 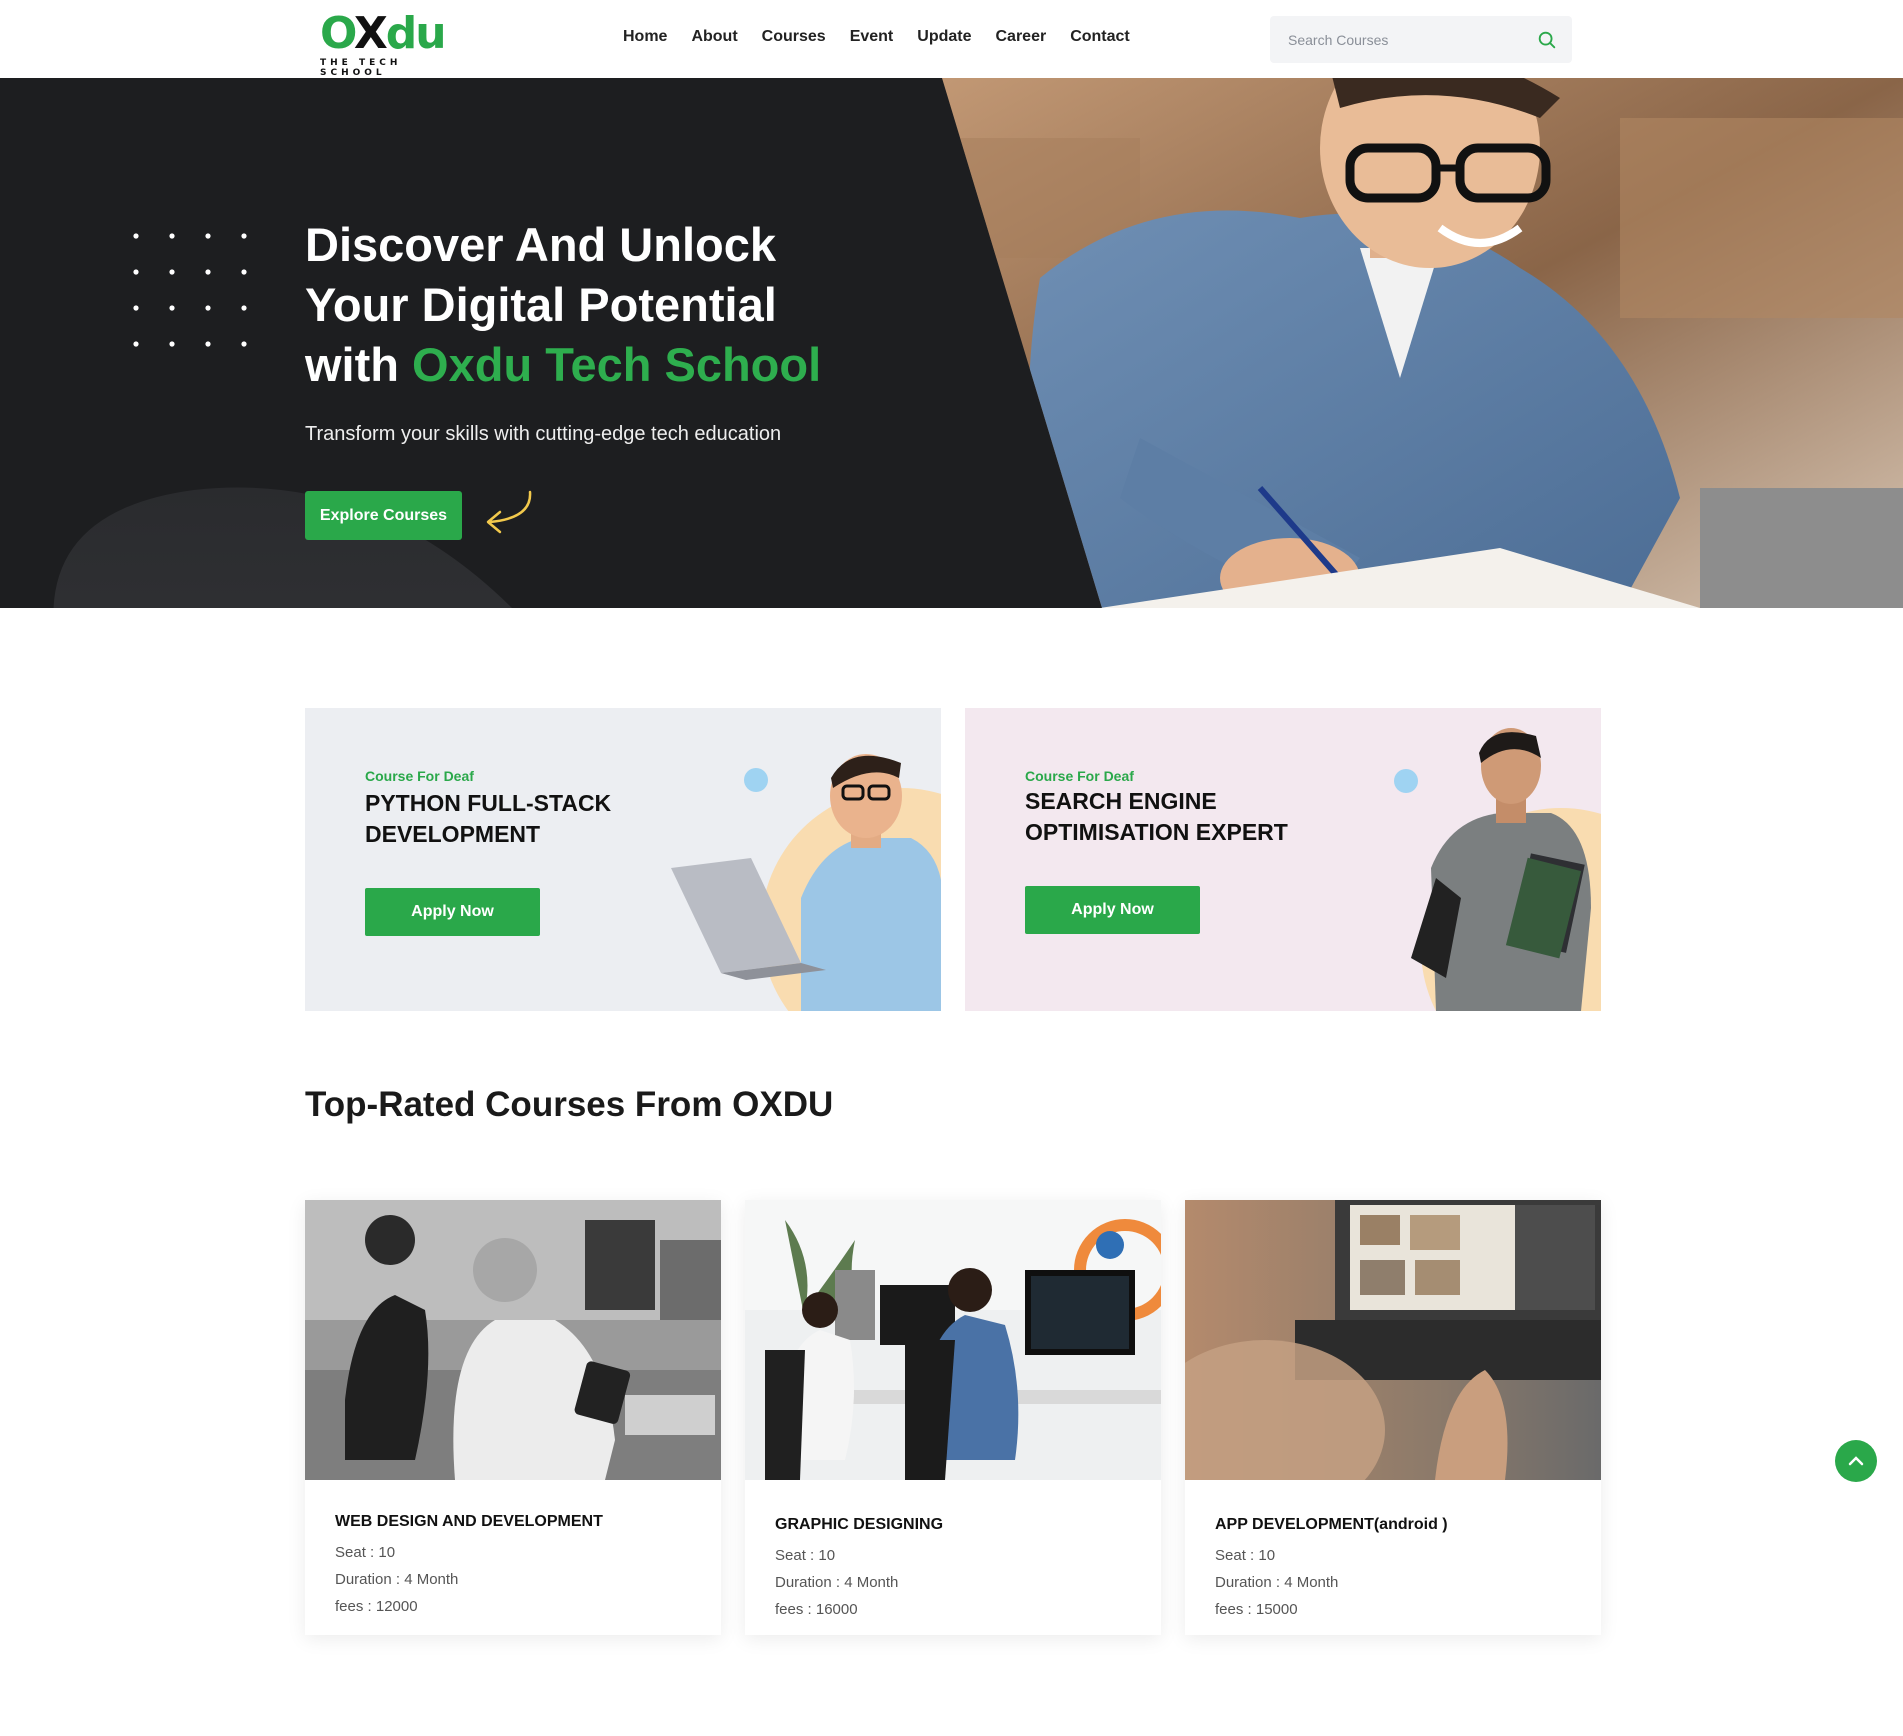 What do you see at coordinates (509, 512) in the screenshot?
I see `curved-arrow-icon` at bounding box center [509, 512].